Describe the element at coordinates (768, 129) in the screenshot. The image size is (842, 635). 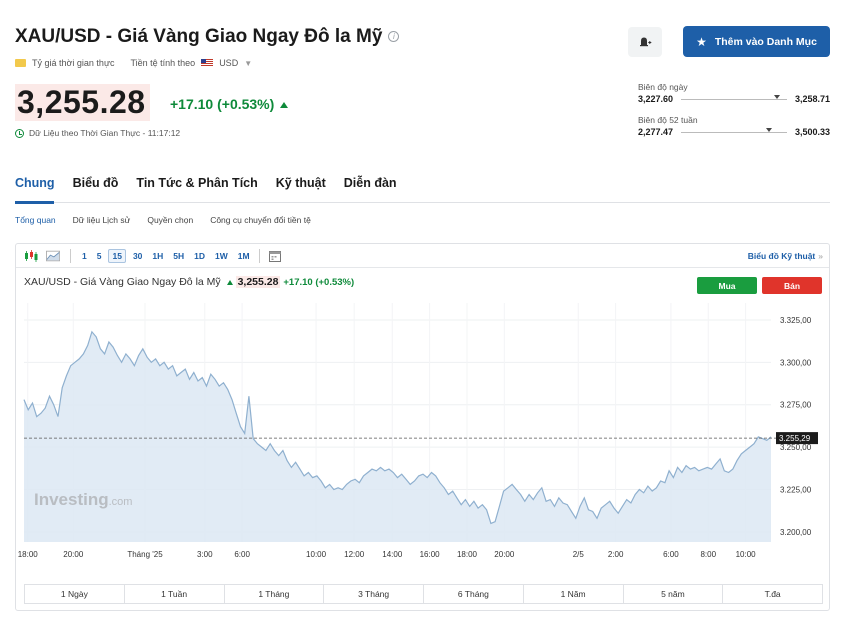
I see `week52-range-marker` at that location.